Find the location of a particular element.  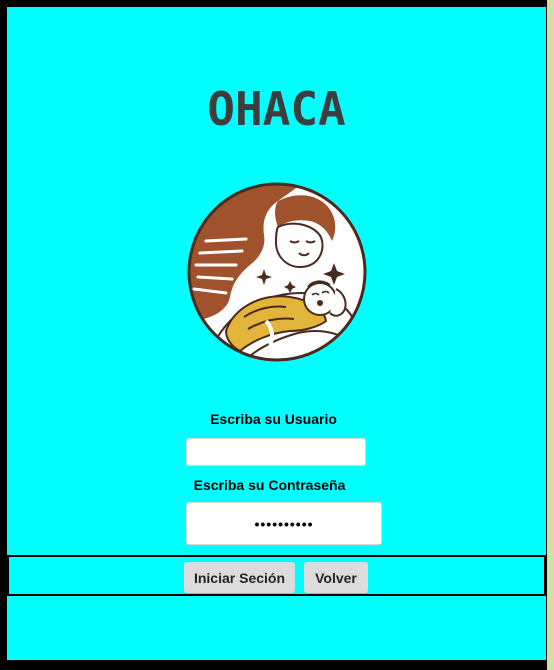

app-title: OHACA is located at coordinates (276, 109).